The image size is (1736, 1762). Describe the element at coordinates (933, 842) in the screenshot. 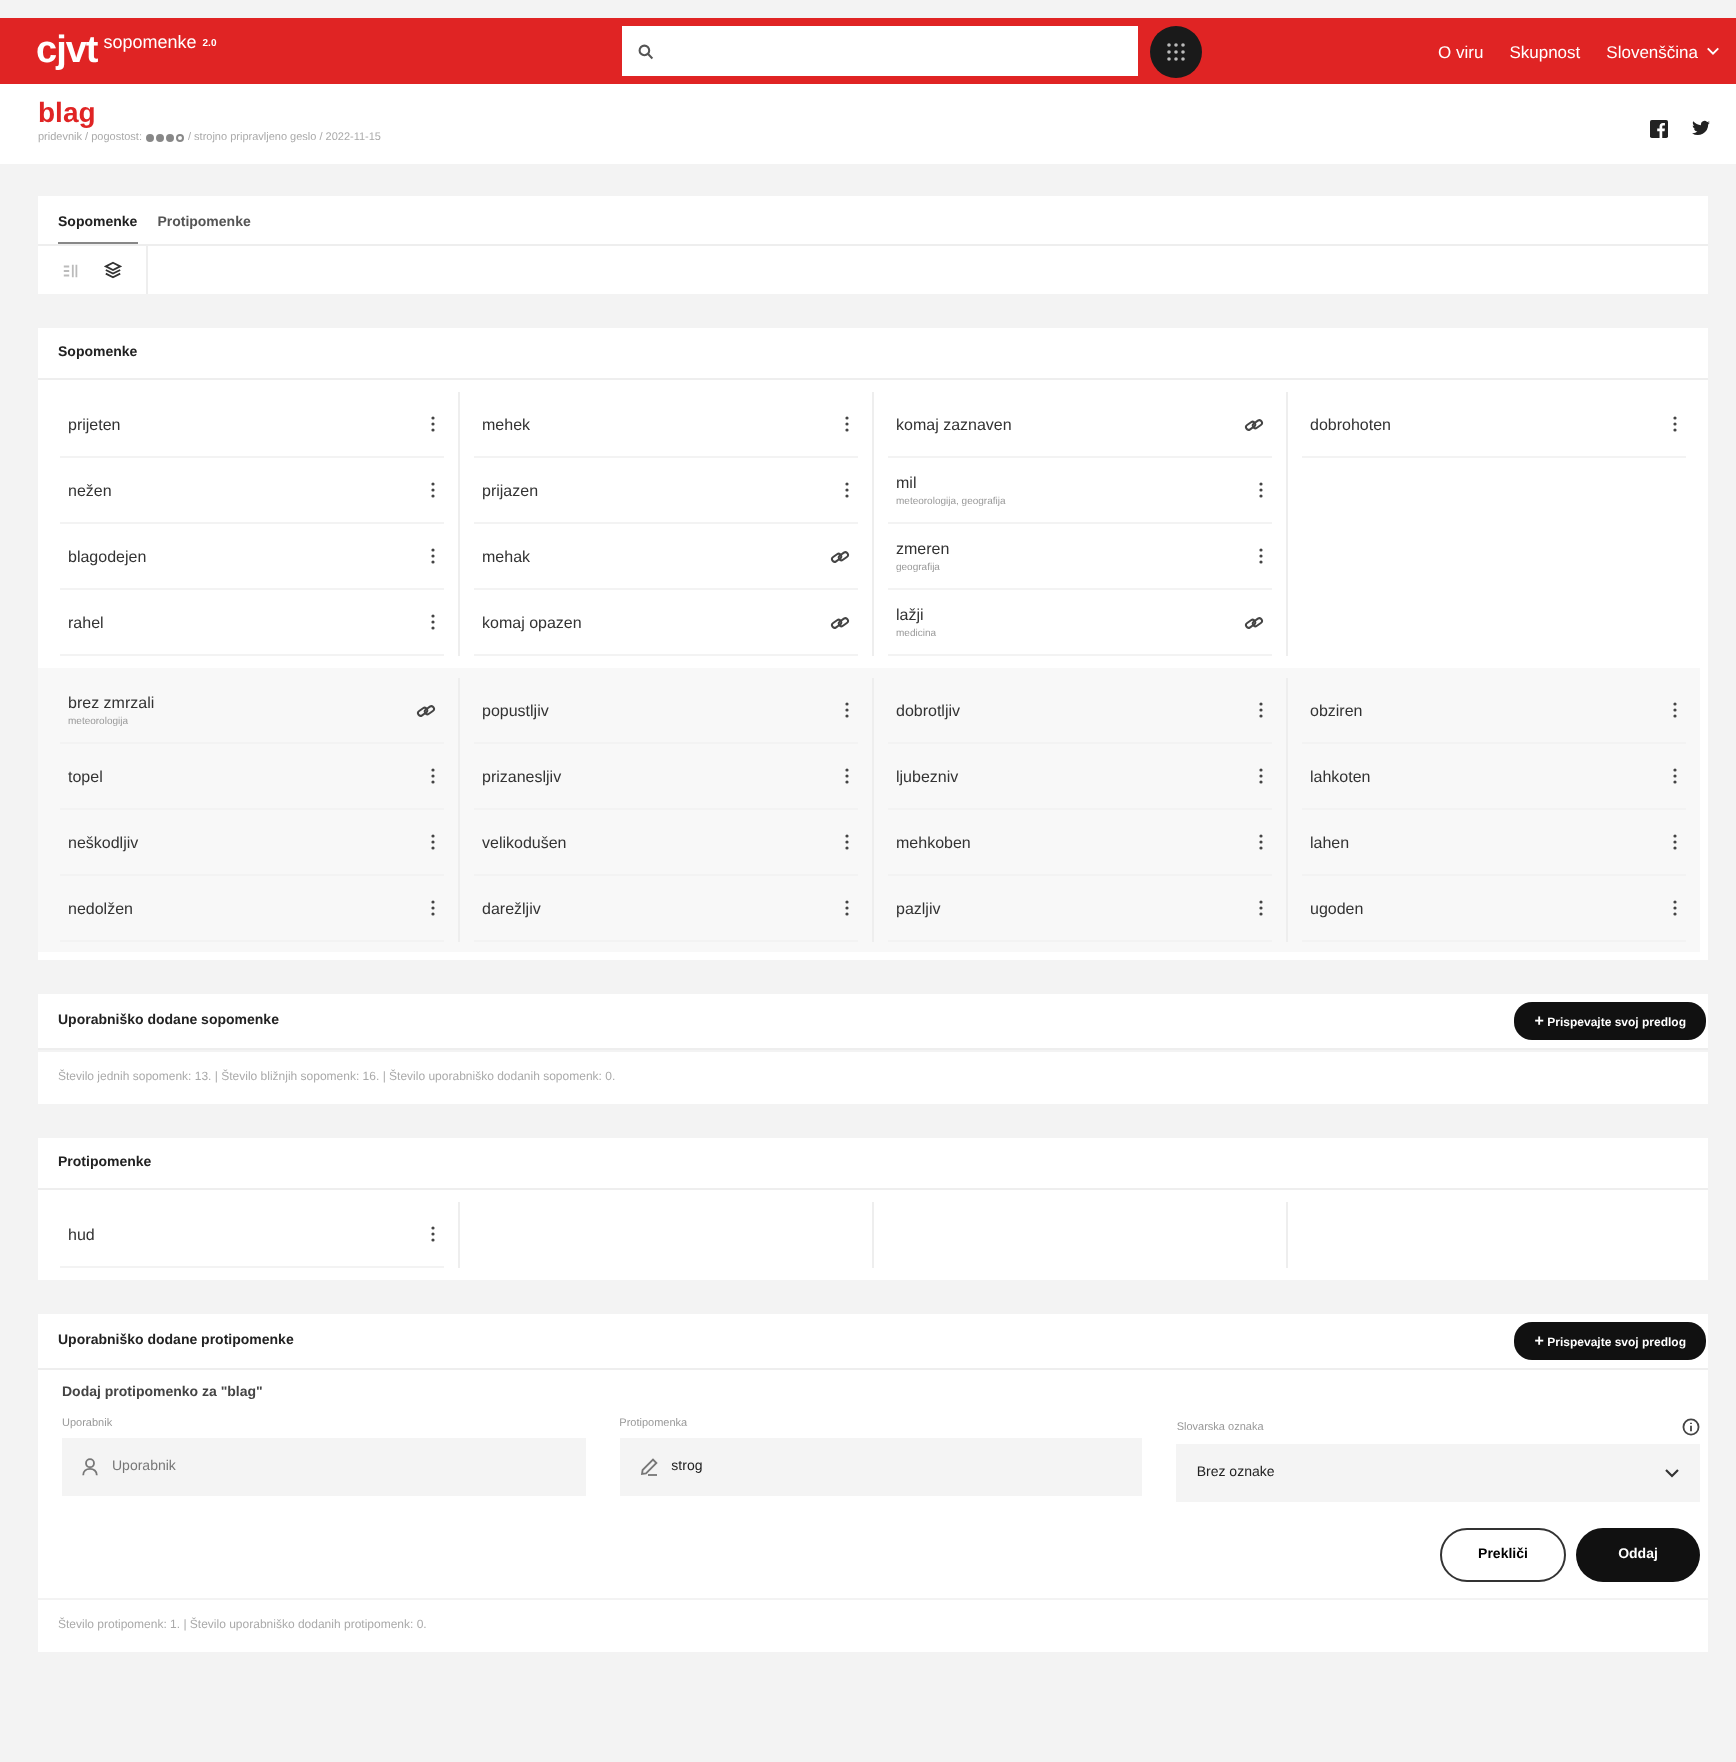

I see `synonym-word: mehkoben` at that location.